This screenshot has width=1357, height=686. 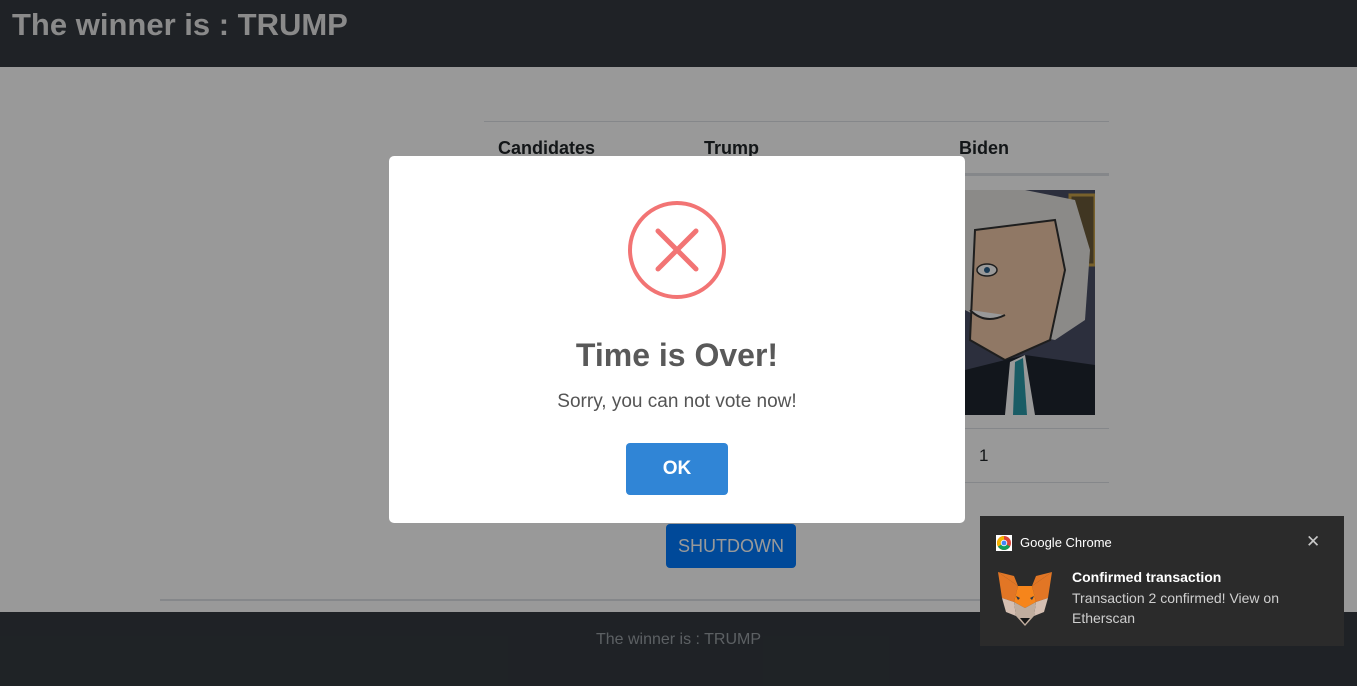 What do you see at coordinates (1147, 577) in the screenshot?
I see `notification-title: Confirmed transaction` at bounding box center [1147, 577].